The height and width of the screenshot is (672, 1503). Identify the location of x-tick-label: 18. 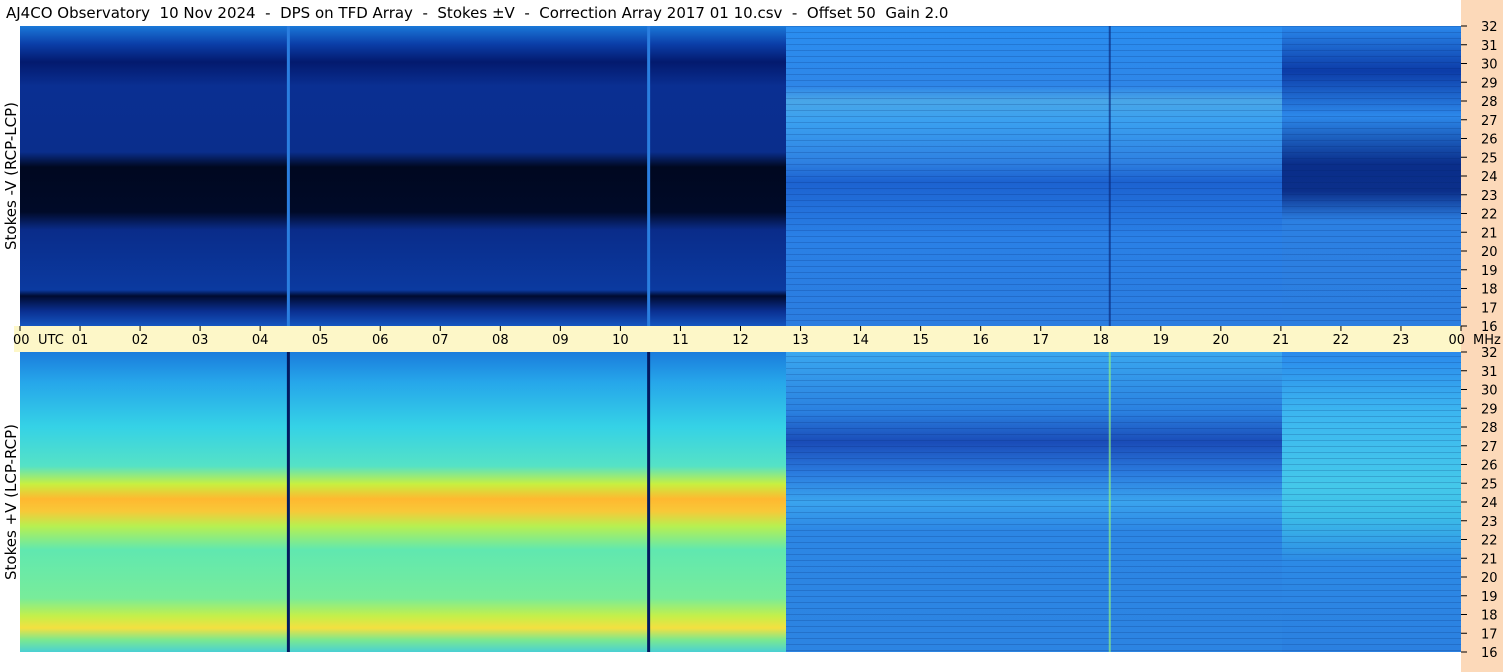
(1100, 340).